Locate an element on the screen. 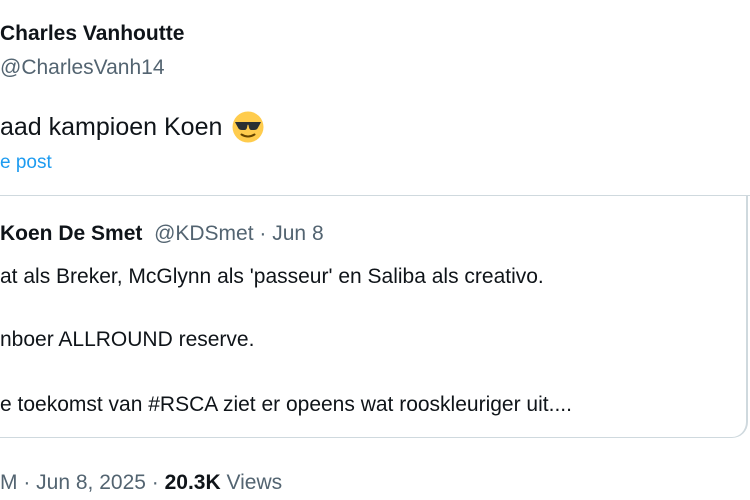 This screenshot has height=500, width=750. smiling-face-with-sunglasses-icon is located at coordinates (248, 127).